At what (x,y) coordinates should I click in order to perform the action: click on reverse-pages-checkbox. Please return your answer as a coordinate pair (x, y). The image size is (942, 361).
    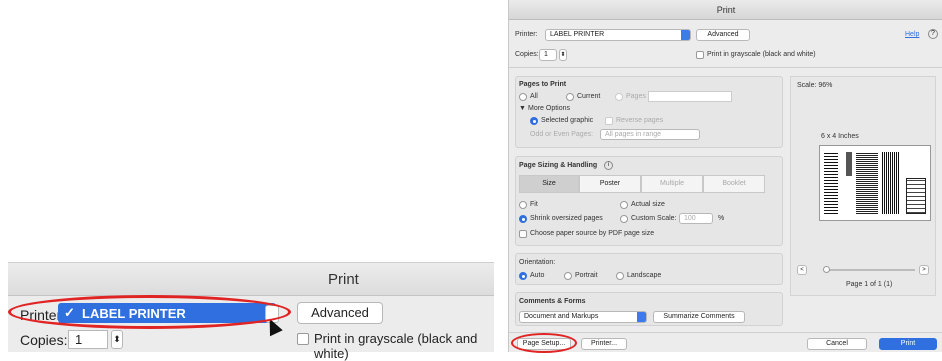
    Looking at the image, I should click on (609, 121).